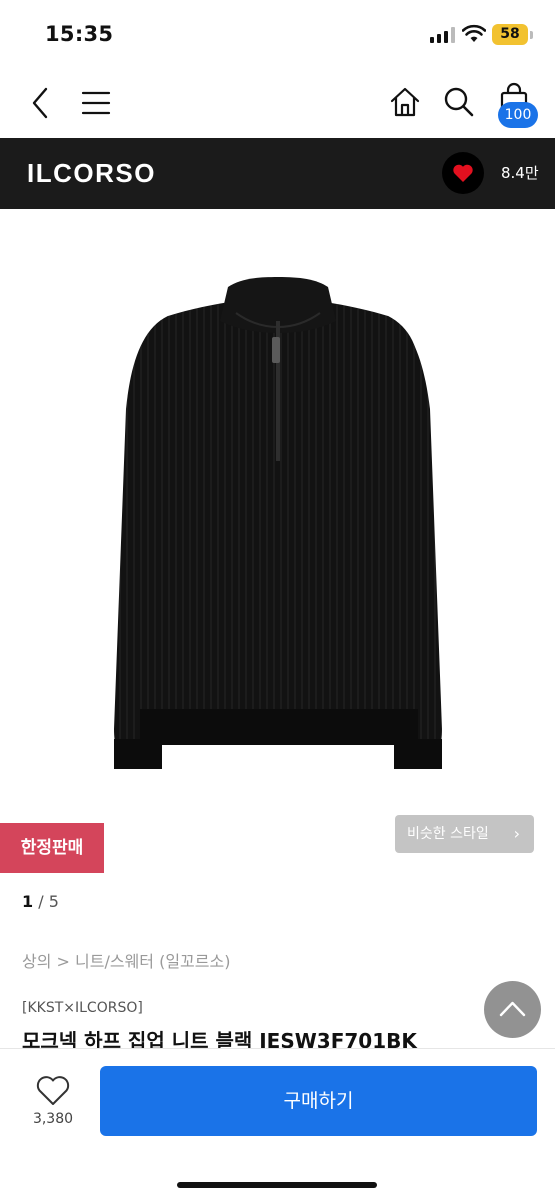  I want to click on top-nav, so click(277, 102).